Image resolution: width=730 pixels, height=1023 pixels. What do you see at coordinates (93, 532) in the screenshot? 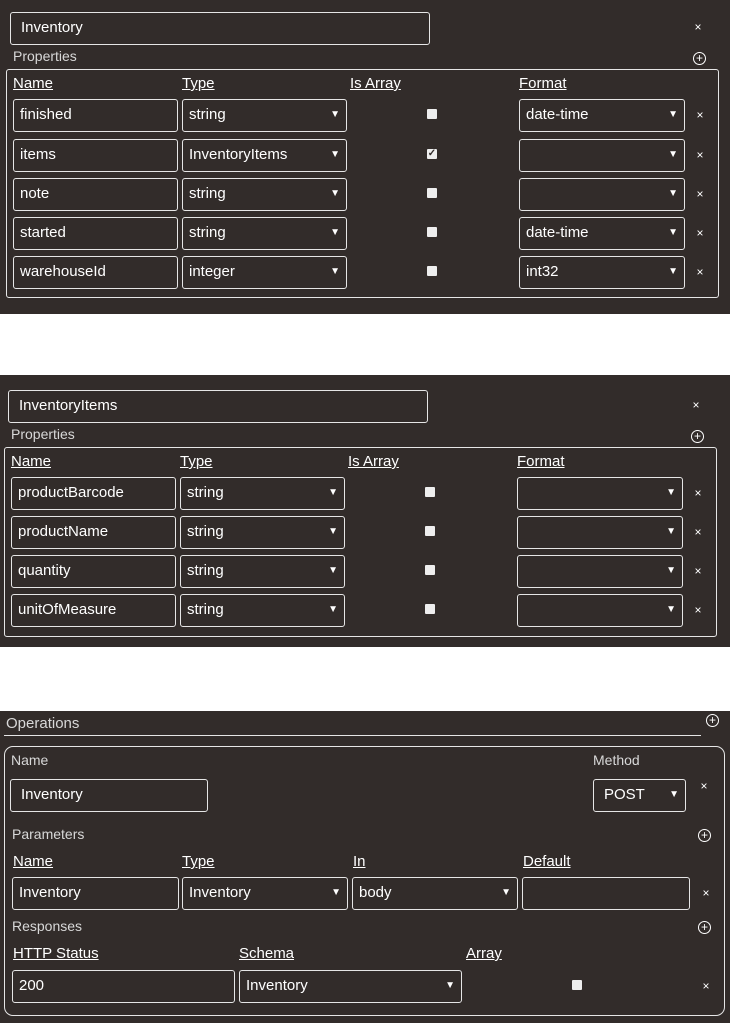
I see `property-name-input: productName` at bounding box center [93, 532].